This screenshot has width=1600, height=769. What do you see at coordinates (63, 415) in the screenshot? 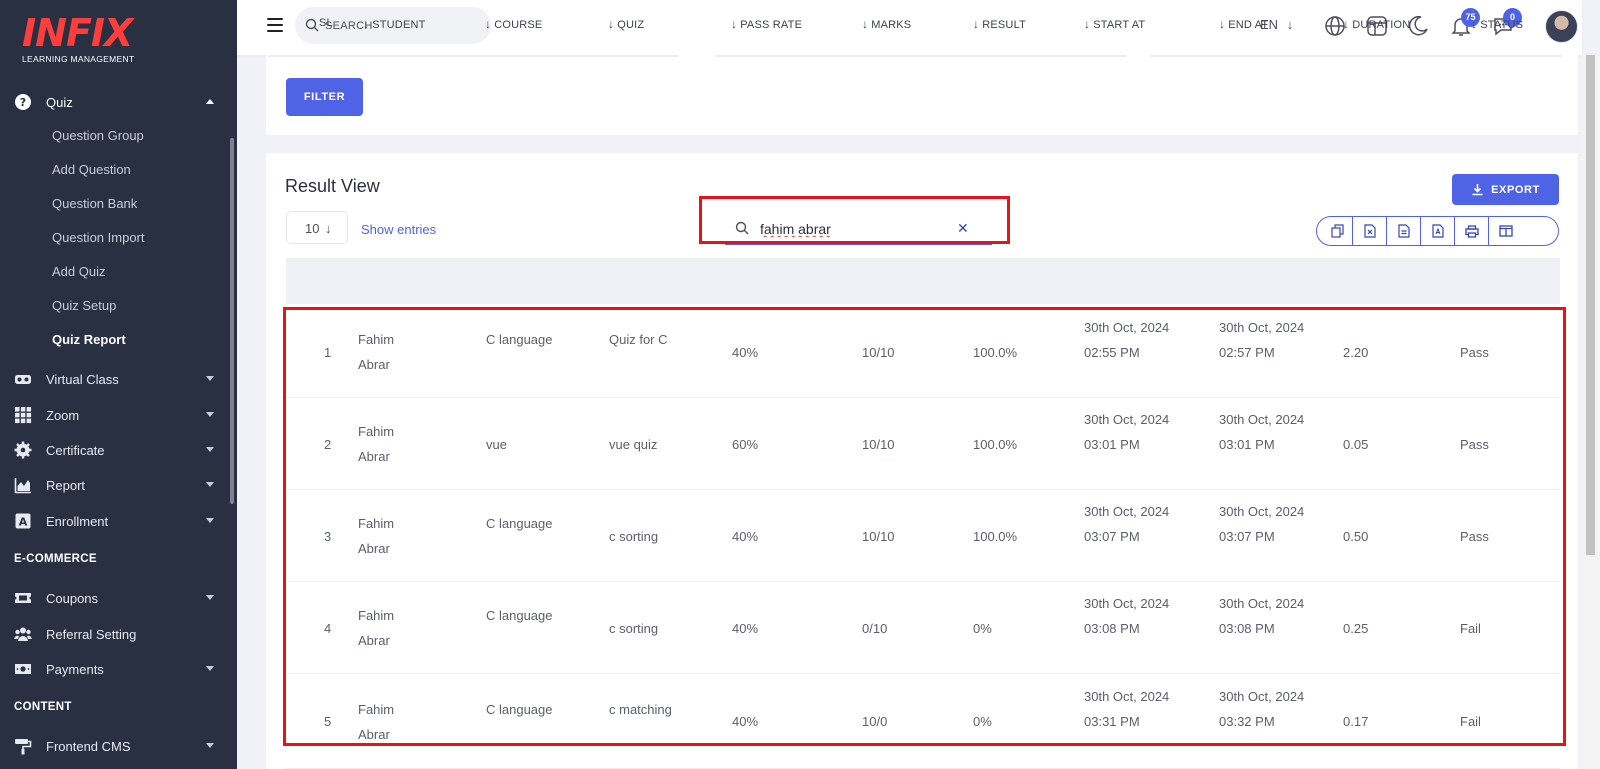
I see `sidebar-item-label: Zoom` at bounding box center [63, 415].